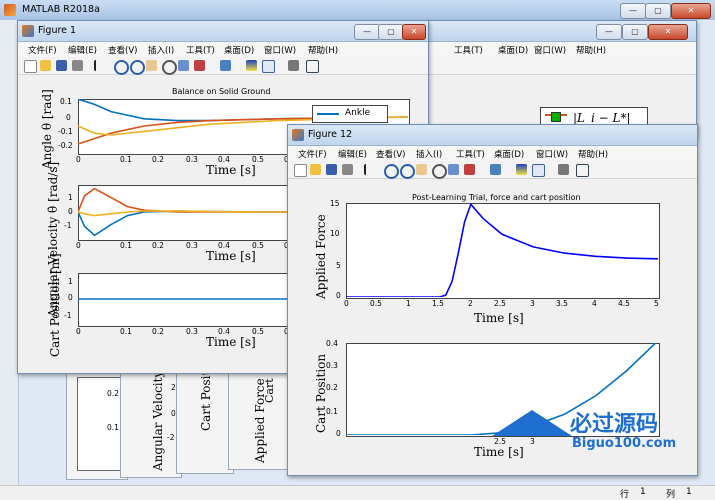  I want to click on bg-stack-1: 0.2 0.1, so click(97, 426).